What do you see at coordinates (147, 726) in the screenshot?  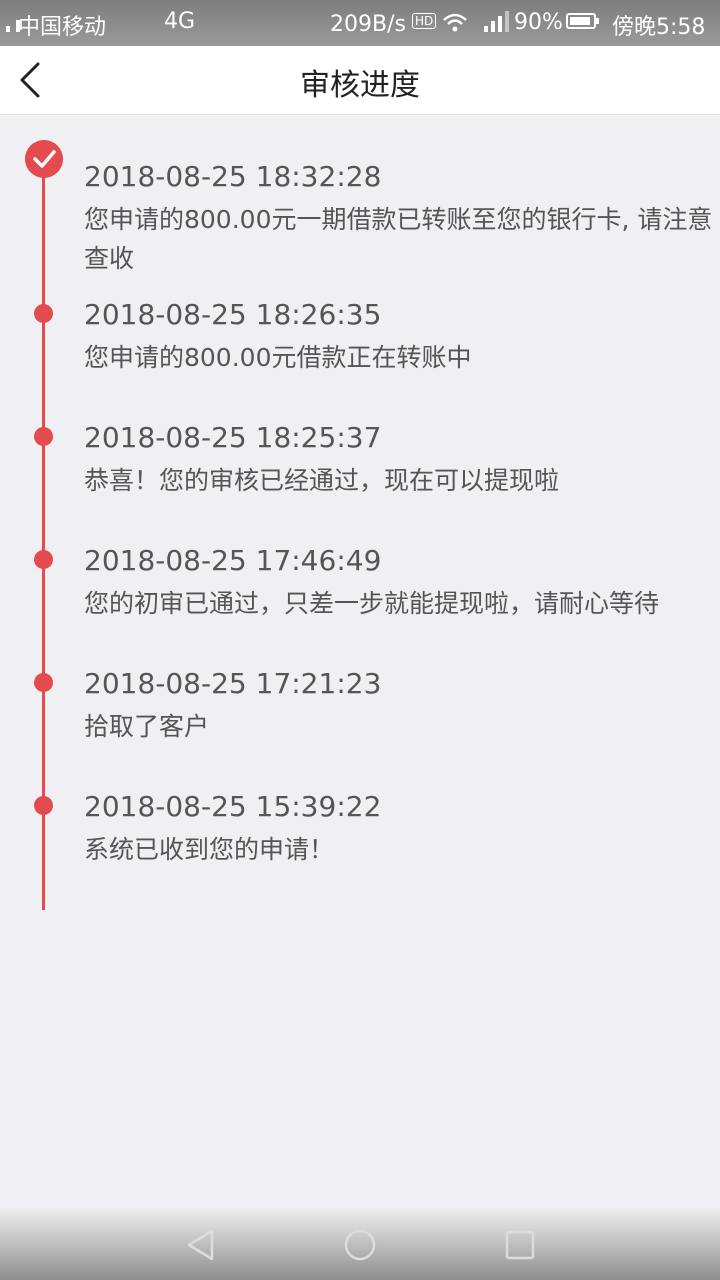 I see `timeline-text: 拾取了客户` at bounding box center [147, 726].